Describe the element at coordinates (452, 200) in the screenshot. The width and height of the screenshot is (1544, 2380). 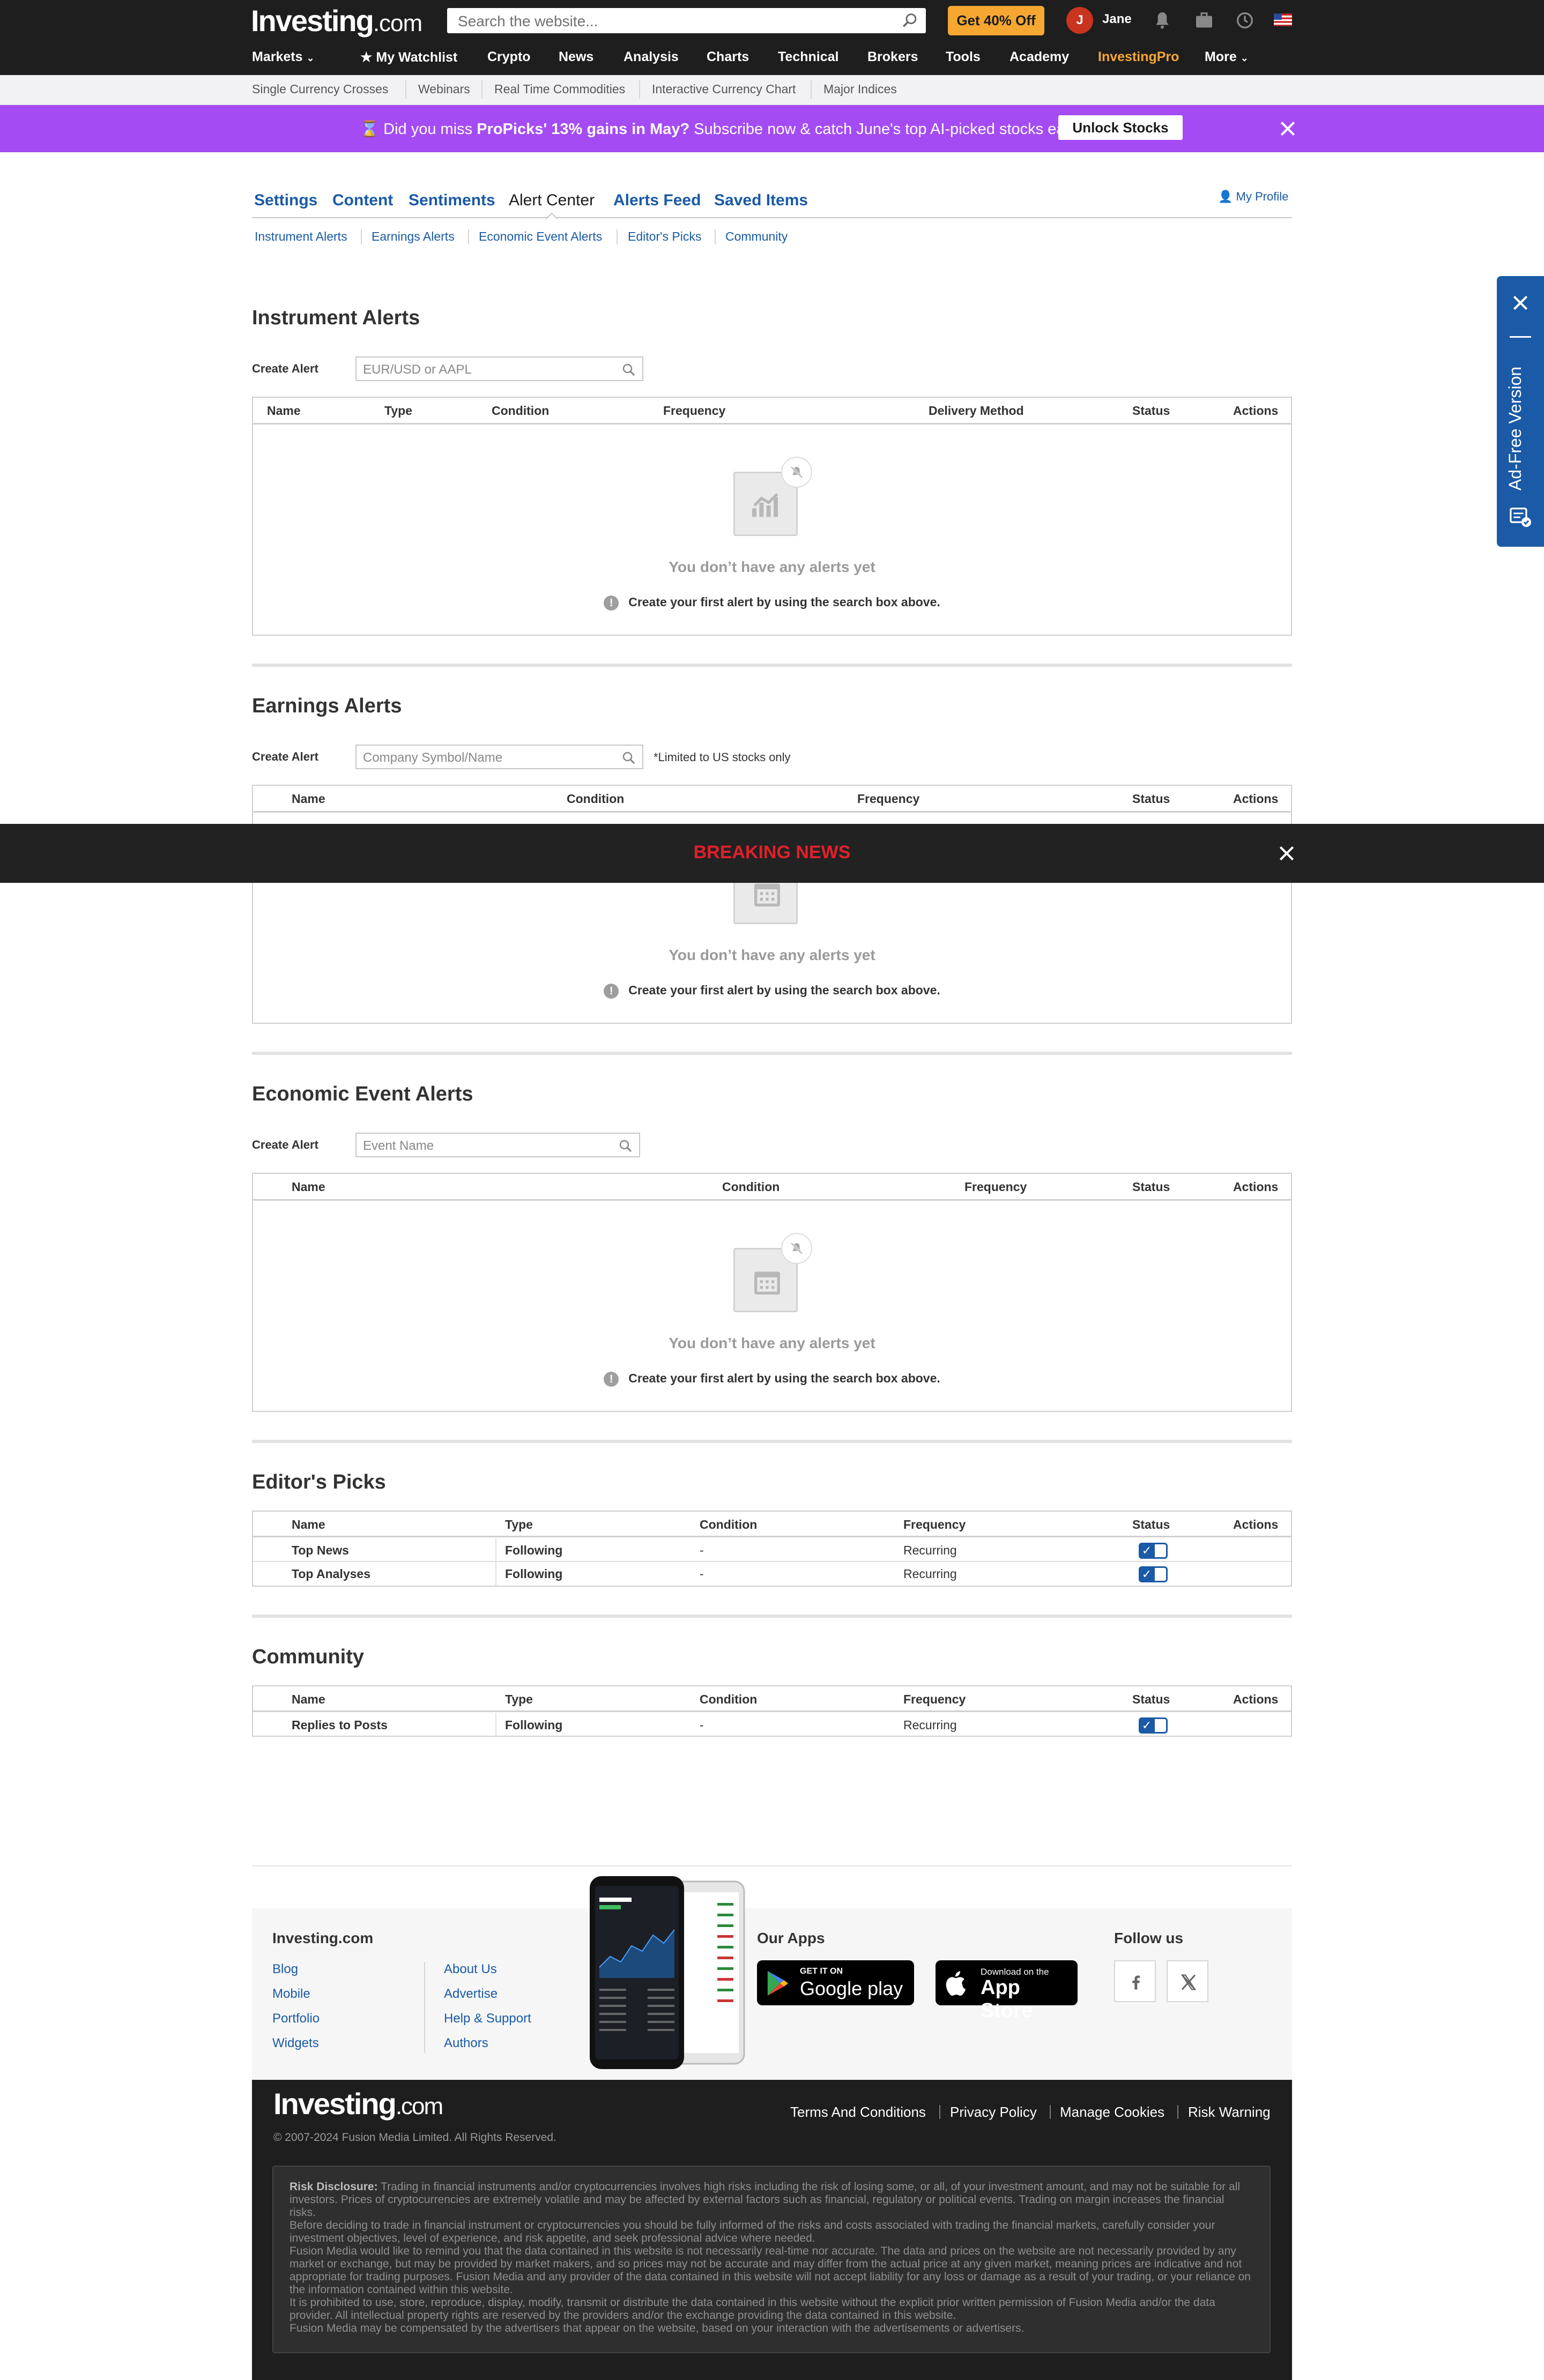
I see `tab-sentiments: Sentiments` at that location.